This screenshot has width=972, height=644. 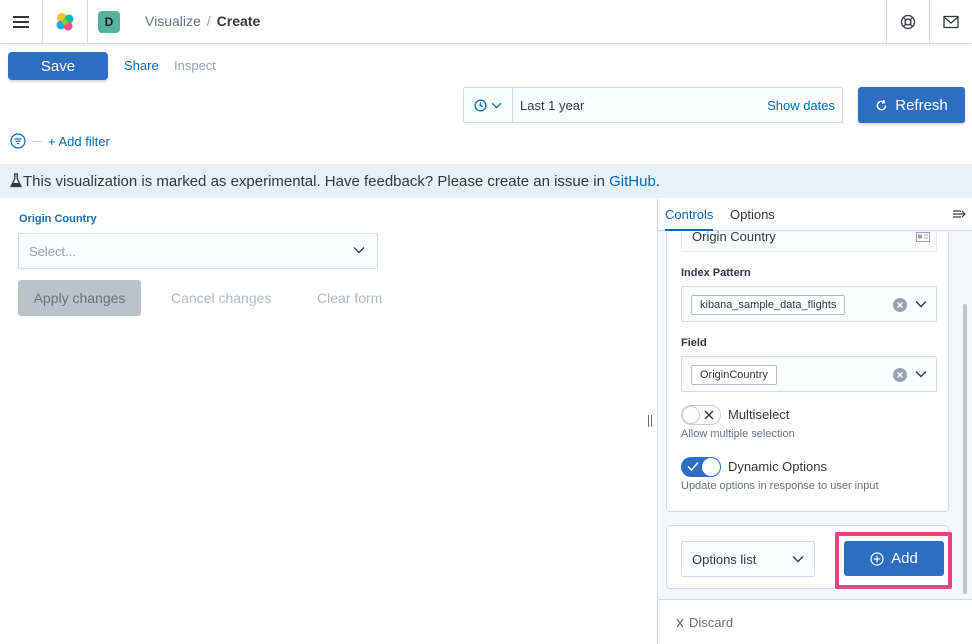 What do you see at coordinates (79, 298) in the screenshot?
I see `apply-changes-button: Apply changes` at bounding box center [79, 298].